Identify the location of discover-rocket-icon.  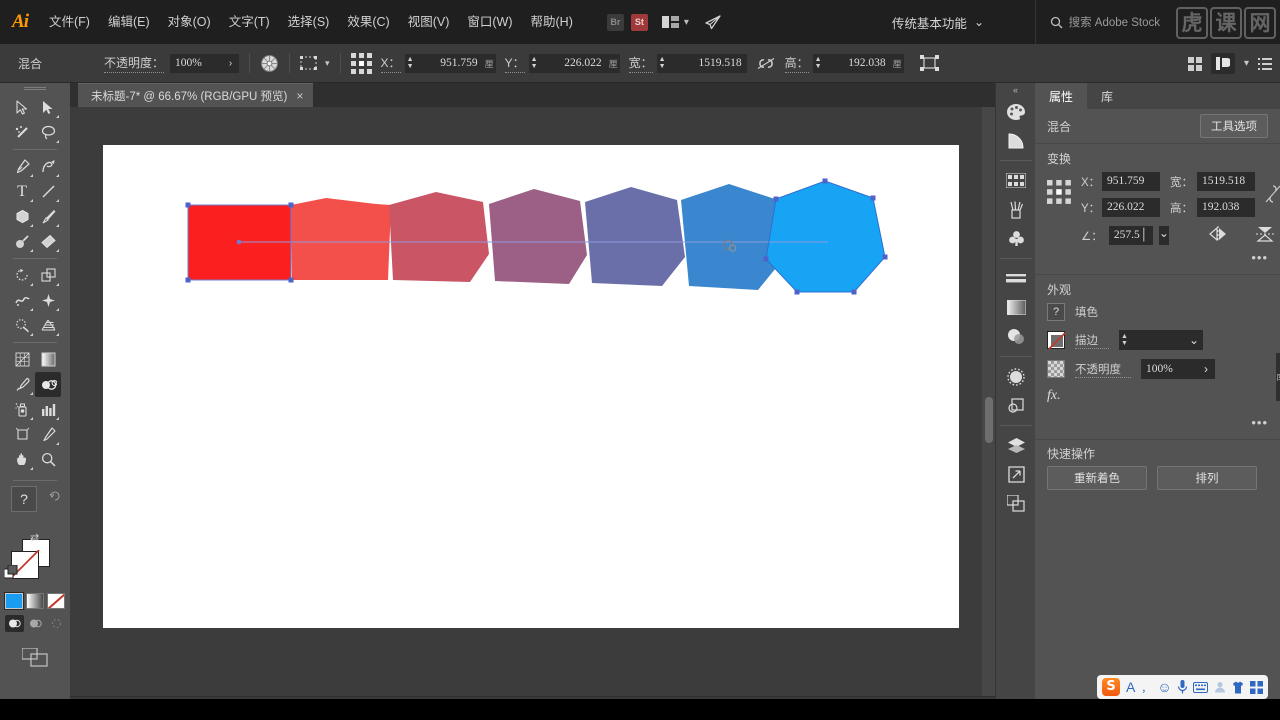
(712, 22).